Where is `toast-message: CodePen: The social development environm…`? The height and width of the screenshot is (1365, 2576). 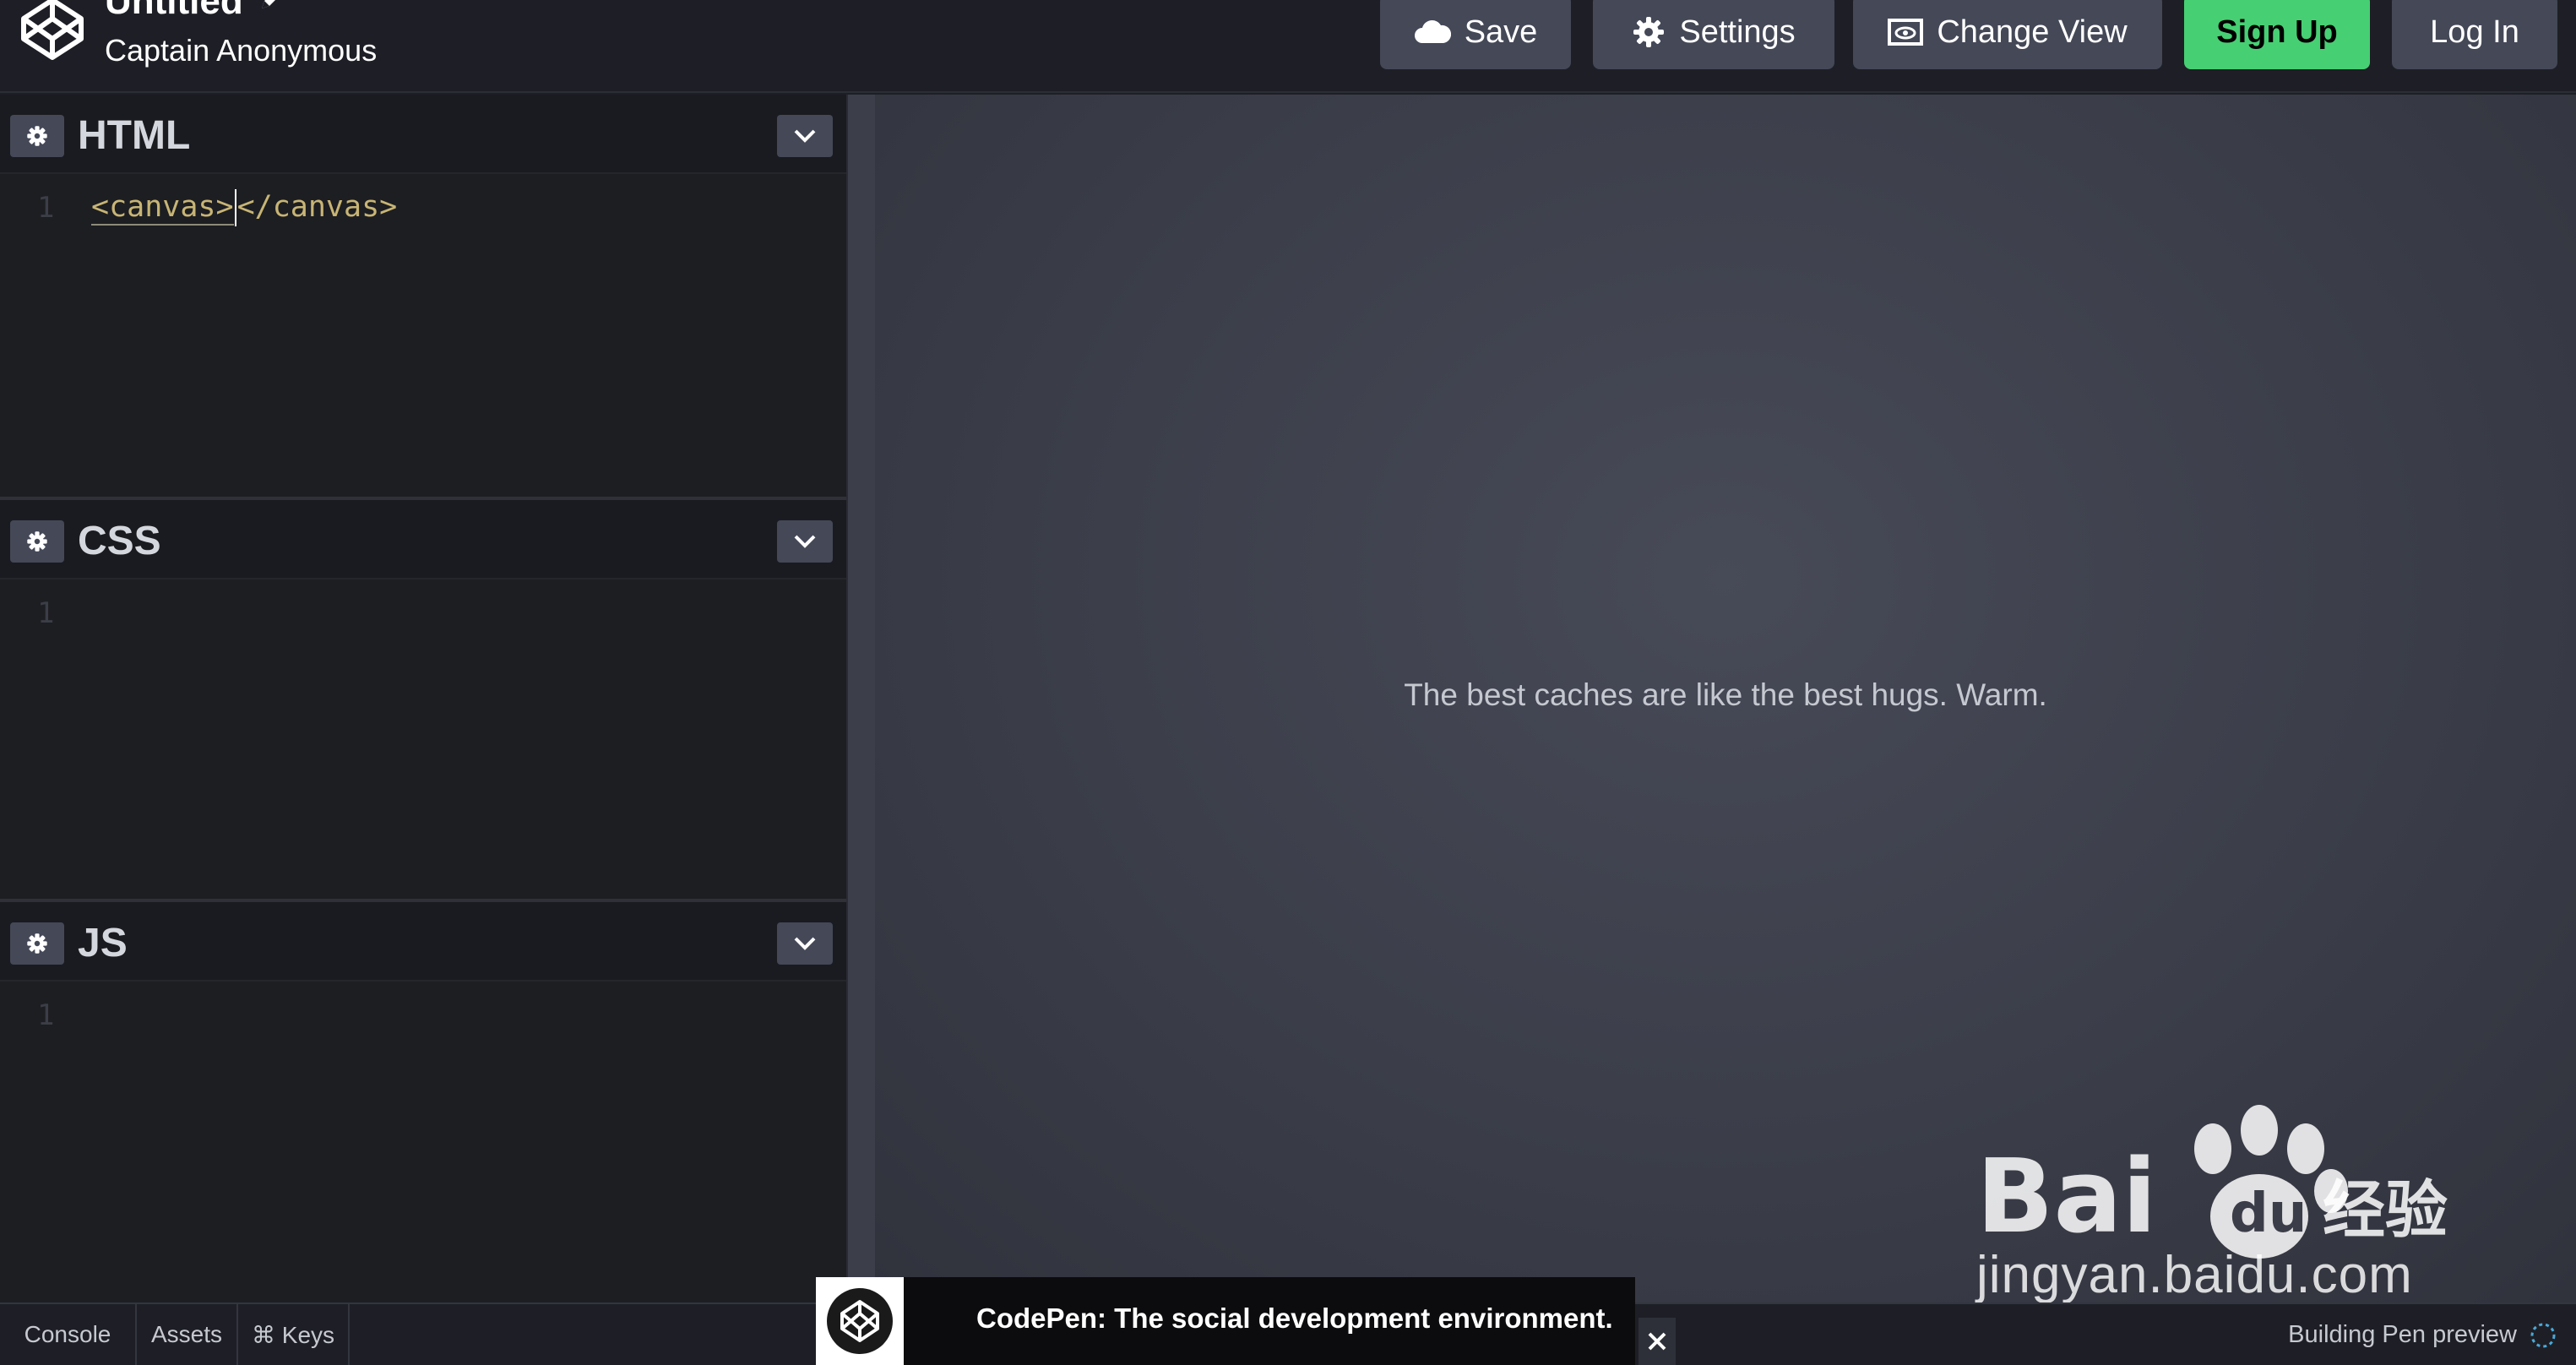
toast-message: CodePen: The social development environm… is located at coordinates (1294, 1318).